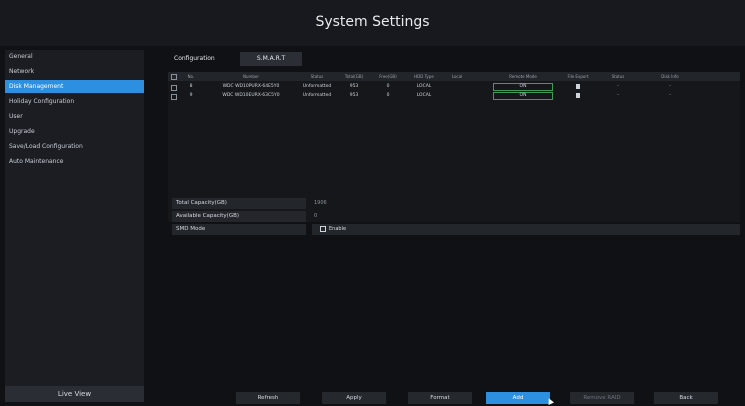  Describe the element at coordinates (454, 203) in the screenshot. I see `total-capacity-row: Total Capacity(GB) 1906` at that location.